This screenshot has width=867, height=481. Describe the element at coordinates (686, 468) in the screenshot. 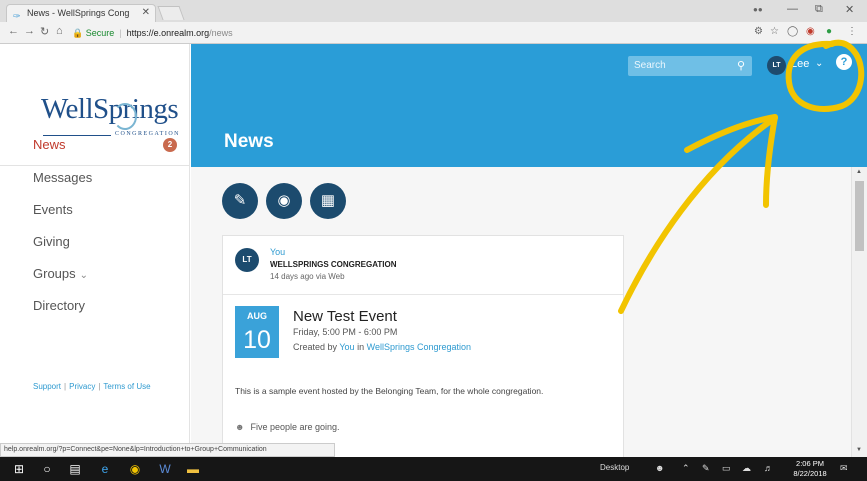

I see `tray-chevron-icon: ⌃` at that location.